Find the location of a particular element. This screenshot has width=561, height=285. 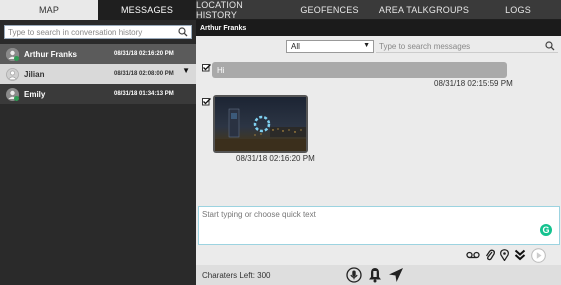

microphone-icon is located at coordinates (354, 276).